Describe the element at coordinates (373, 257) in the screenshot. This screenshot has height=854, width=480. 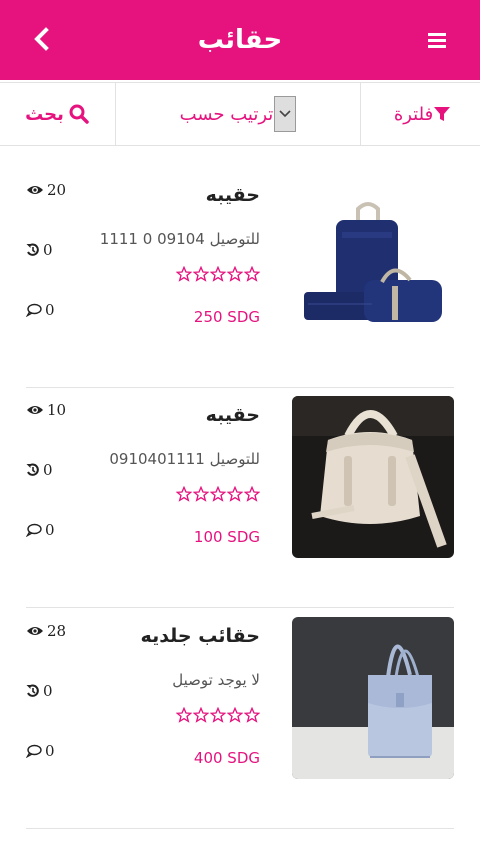
I see `product-image-navy-backpack-set` at that location.